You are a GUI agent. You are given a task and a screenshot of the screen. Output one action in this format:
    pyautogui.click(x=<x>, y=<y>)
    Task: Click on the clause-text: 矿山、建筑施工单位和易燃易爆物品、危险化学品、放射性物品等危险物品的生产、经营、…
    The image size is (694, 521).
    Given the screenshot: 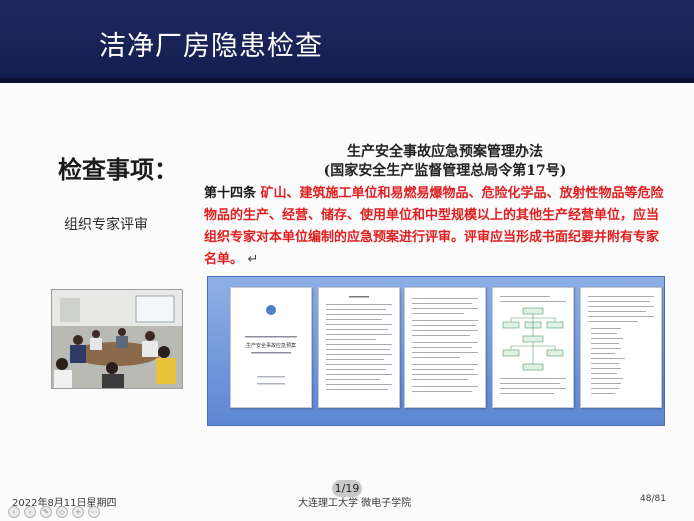 What is the action you would take?
    pyautogui.click(x=434, y=226)
    